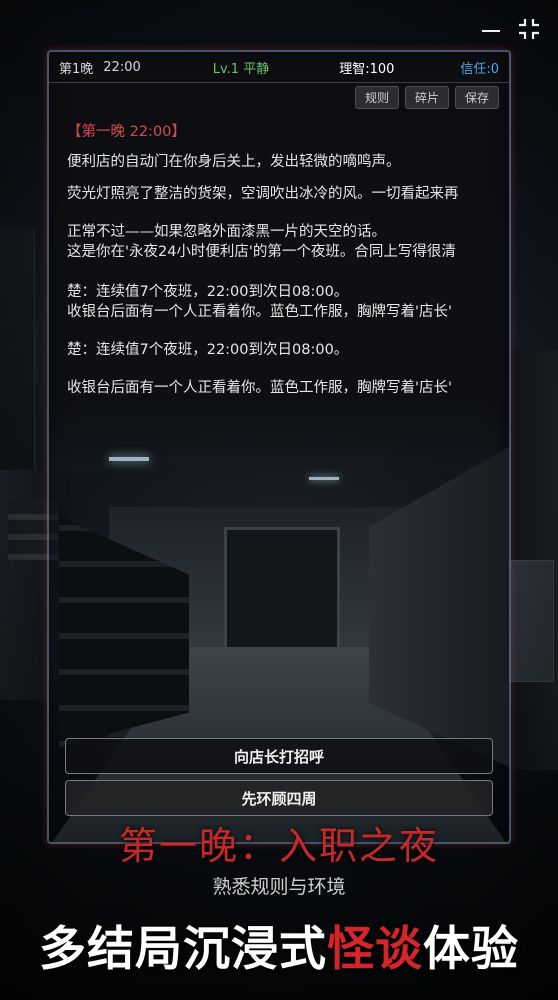 This screenshot has width=558, height=1000. I want to click on night-label: 第1晚, so click(76, 69).